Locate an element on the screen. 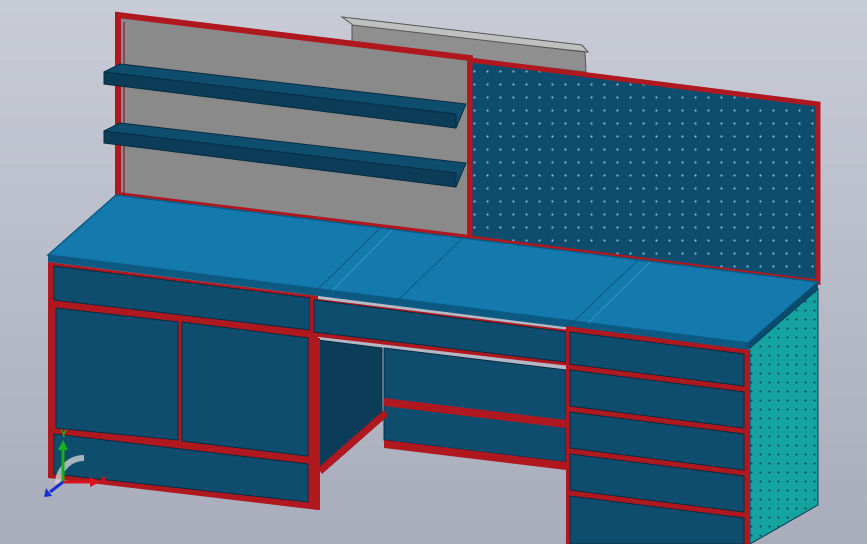 The image size is (867, 544). x-axis-label: X is located at coordinates (104, 481).